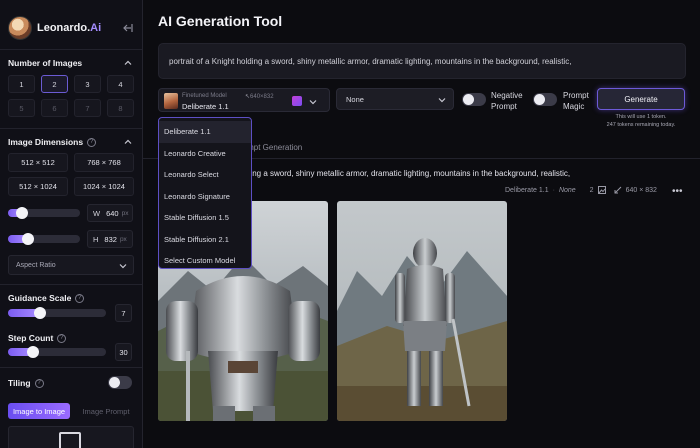 This screenshot has width=700, height=448. Describe the element at coordinates (204, 96) in the screenshot. I see `model-caption: Finetuned Model` at that location.